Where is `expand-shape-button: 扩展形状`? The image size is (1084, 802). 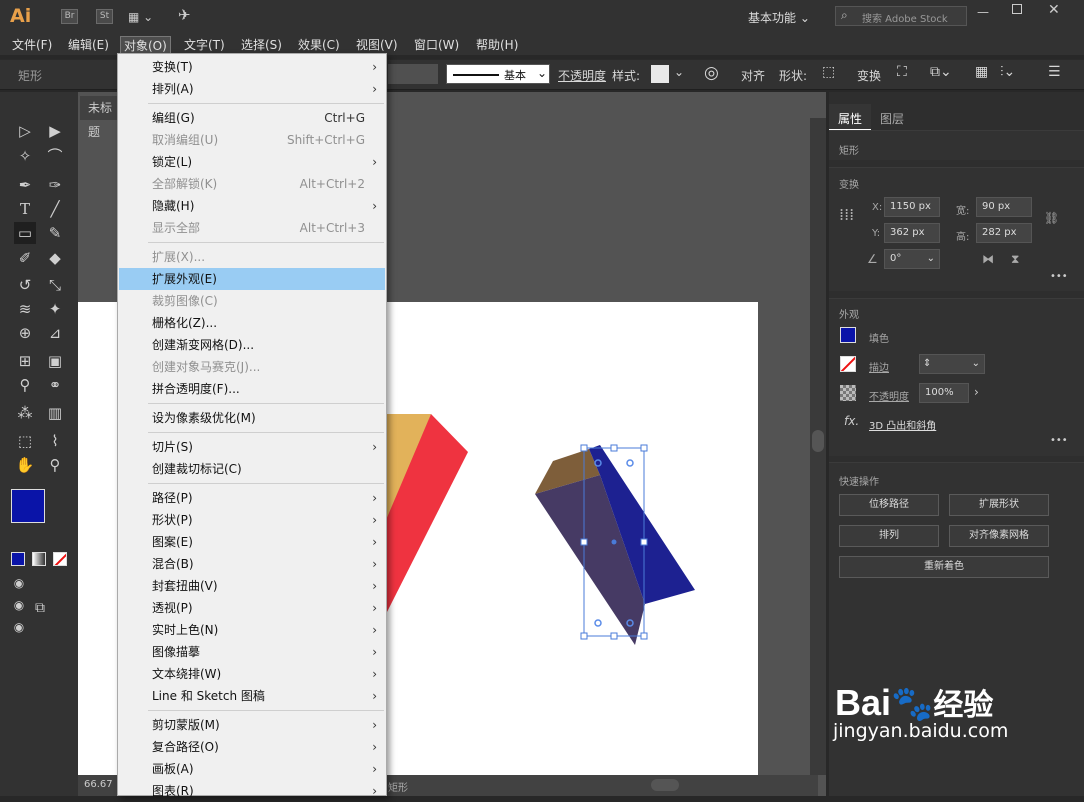
expand-shape-button: 扩展形状 is located at coordinates (999, 505).